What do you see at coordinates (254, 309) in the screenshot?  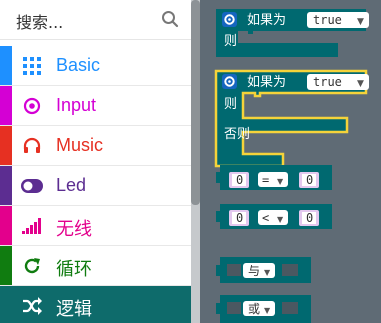 I see `operator-value: 或` at bounding box center [254, 309].